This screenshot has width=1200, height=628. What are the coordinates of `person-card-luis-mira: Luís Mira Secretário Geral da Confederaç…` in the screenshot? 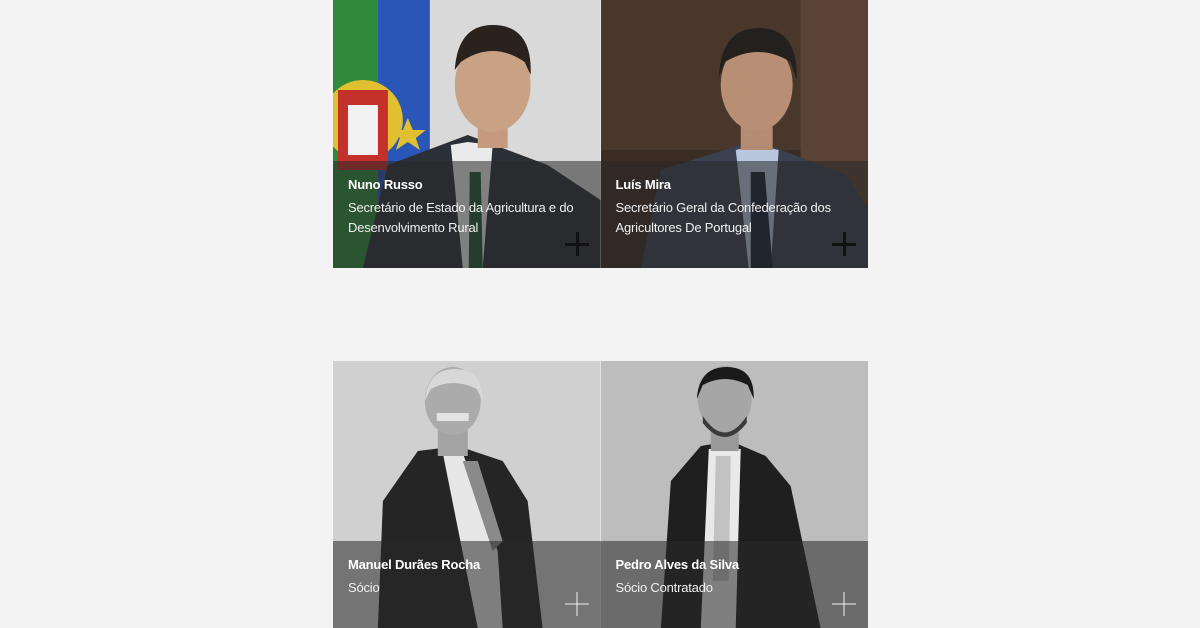 It's located at (734, 134).